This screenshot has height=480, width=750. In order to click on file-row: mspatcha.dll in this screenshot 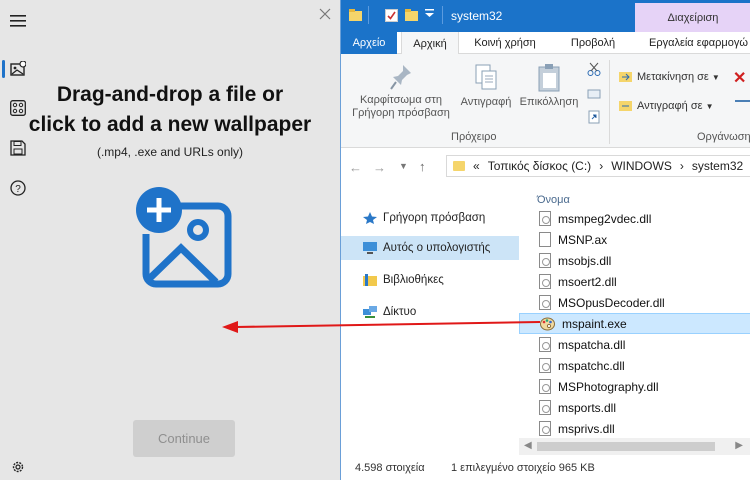, I will do `click(634, 344)`.